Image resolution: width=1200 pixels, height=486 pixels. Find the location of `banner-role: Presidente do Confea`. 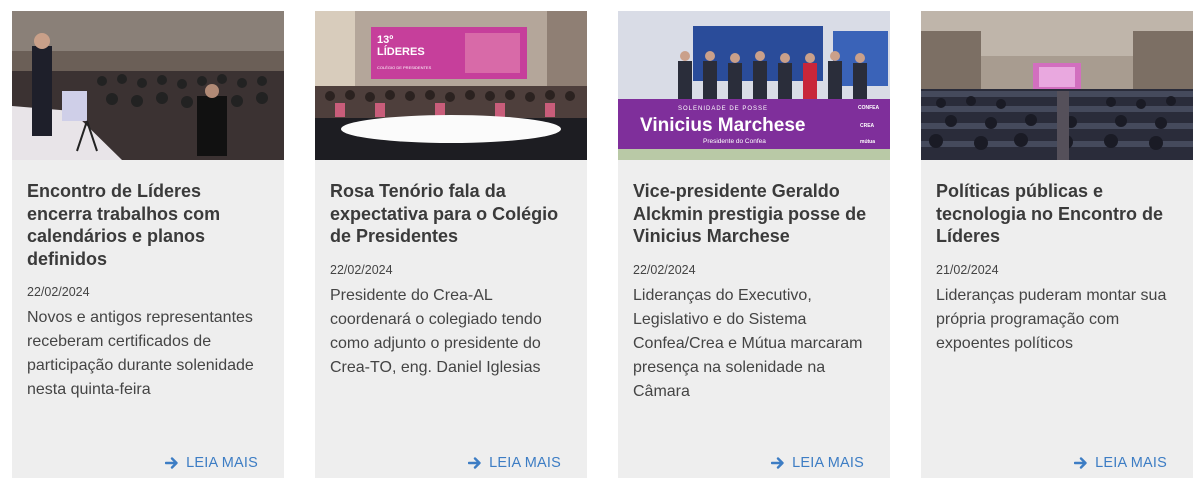

banner-role: Presidente do Confea is located at coordinates (734, 141).